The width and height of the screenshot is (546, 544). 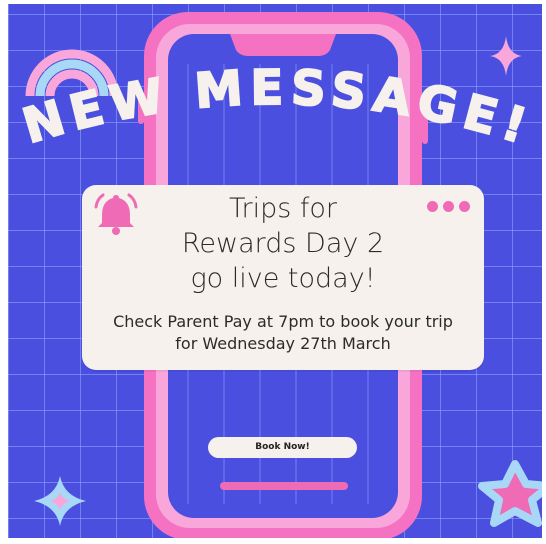 I want to click on sparkle-icon-bottom-left, so click(x=60, y=501).